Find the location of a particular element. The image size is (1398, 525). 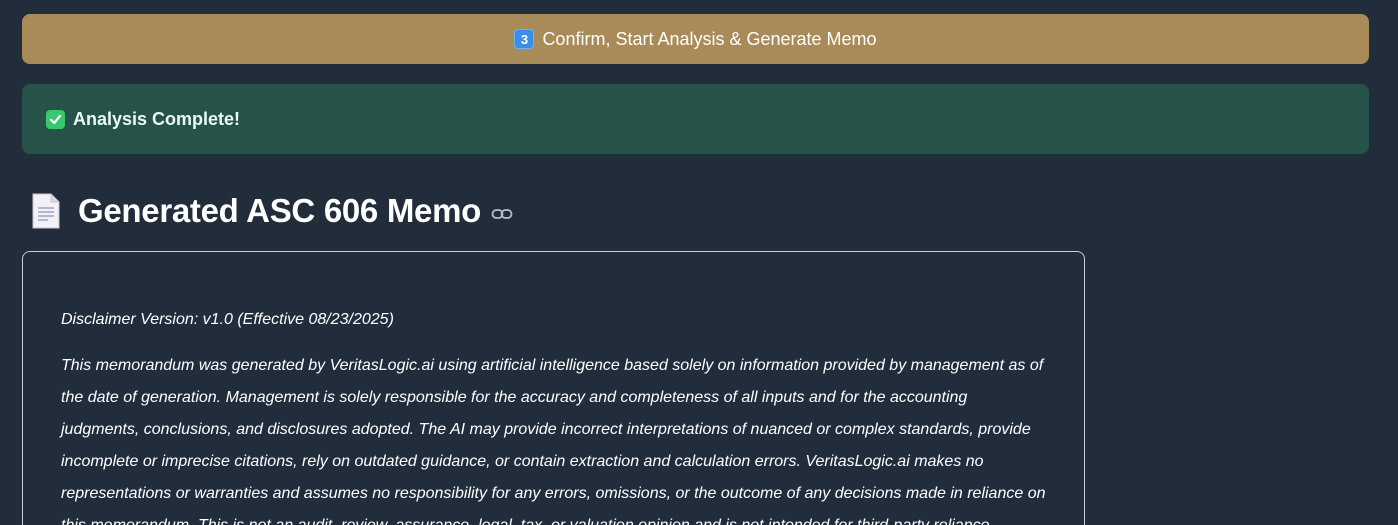

analysis-complete-text: Analysis Complete! is located at coordinates (157, 118).